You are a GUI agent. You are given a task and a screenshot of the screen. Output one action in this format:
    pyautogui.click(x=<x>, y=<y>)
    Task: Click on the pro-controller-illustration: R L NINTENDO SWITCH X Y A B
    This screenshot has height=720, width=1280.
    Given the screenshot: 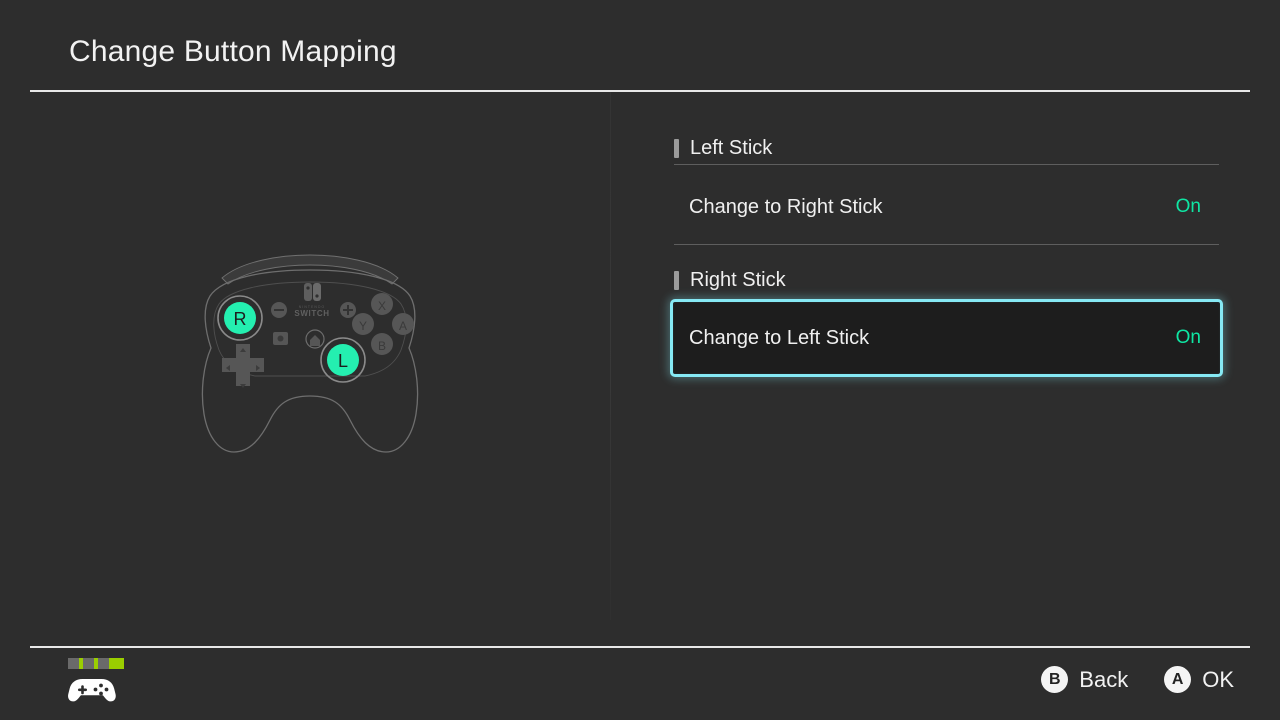 What is the action you would take?
    pyautogui.click(x=310, y=353)
    